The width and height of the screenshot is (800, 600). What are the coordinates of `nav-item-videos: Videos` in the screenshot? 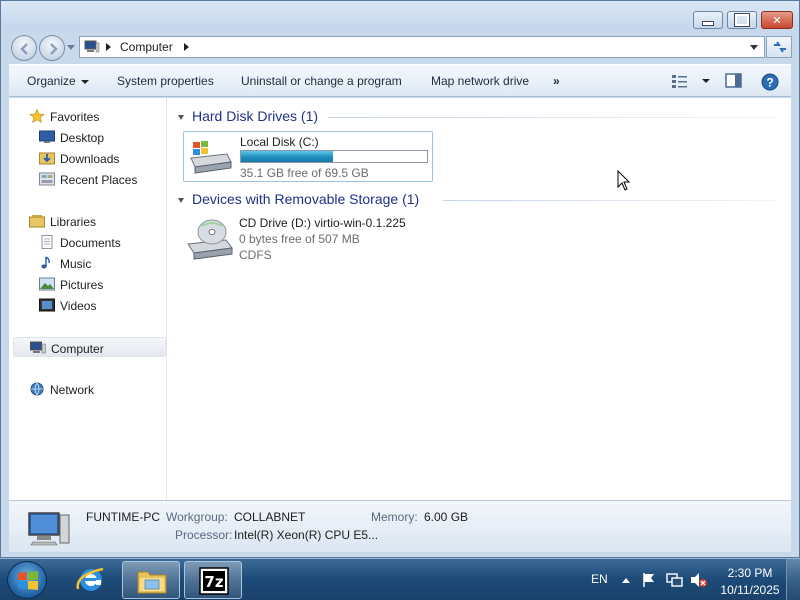 It's located at (88, 305).